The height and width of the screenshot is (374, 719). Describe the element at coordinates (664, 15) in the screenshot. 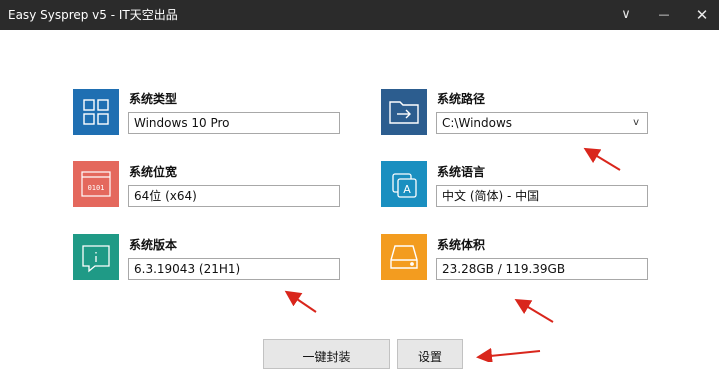

I see `maximize-button: —` at that location.